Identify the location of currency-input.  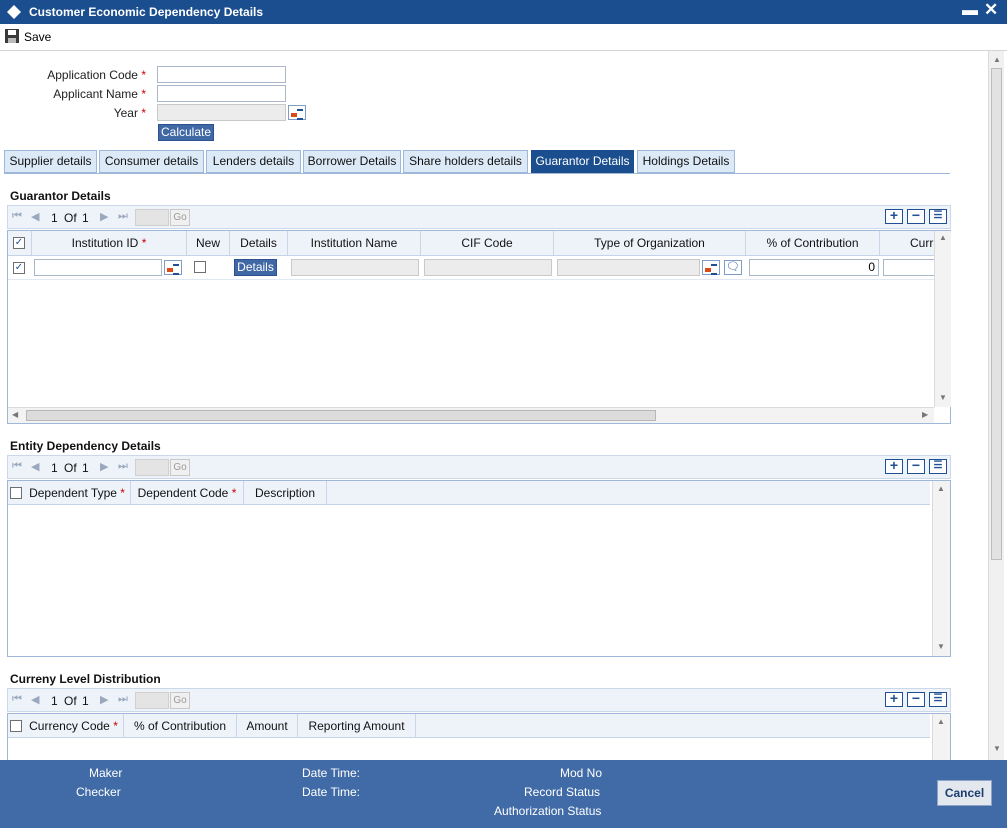
(908, 267).